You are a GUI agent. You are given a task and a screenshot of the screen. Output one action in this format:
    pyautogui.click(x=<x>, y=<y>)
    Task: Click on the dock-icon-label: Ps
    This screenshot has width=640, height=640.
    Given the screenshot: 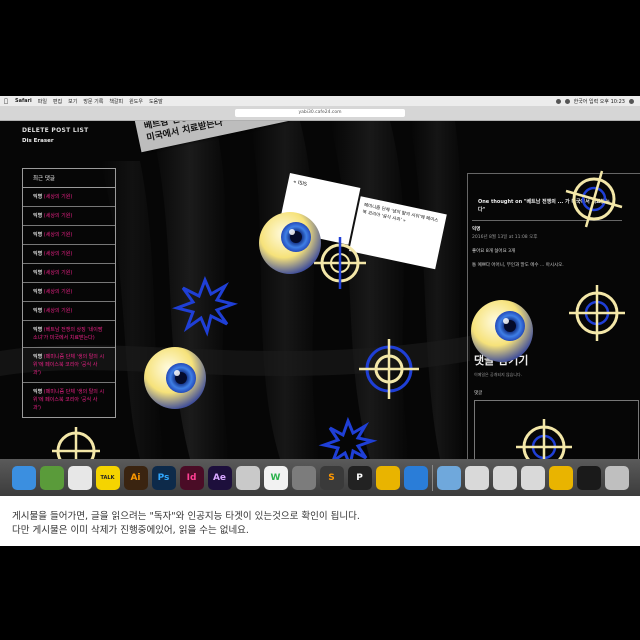 What is the action you would take?
    pyautogui.click(x=163, y=477)
    